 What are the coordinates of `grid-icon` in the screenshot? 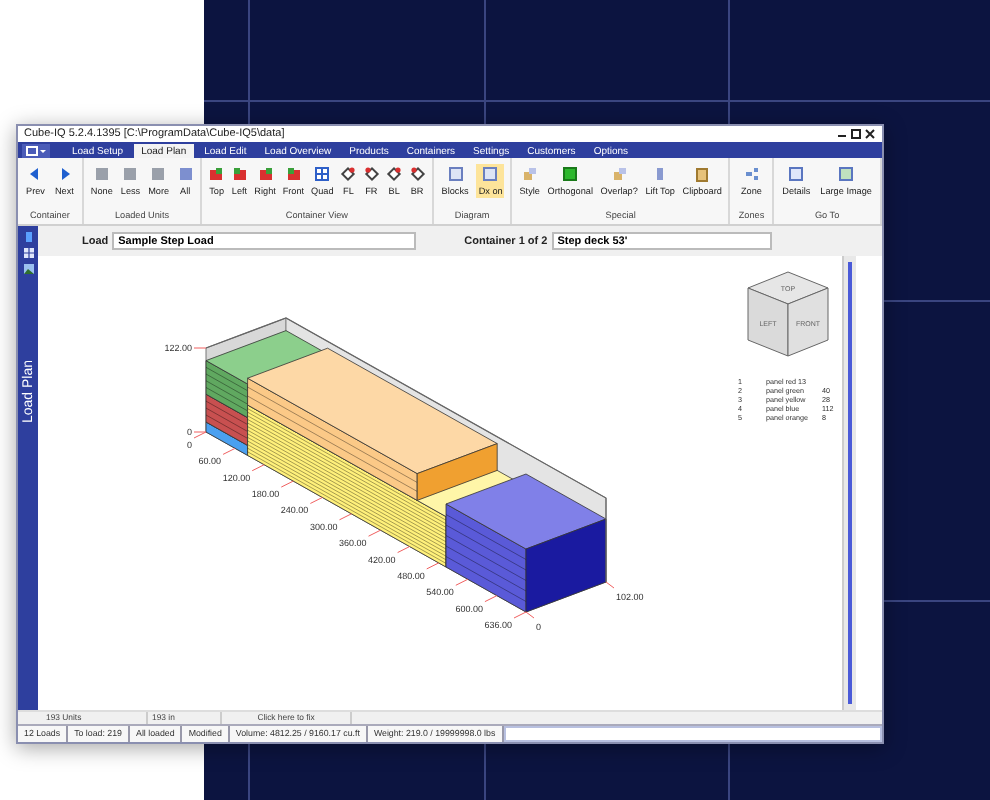 It's located at (322, 174).